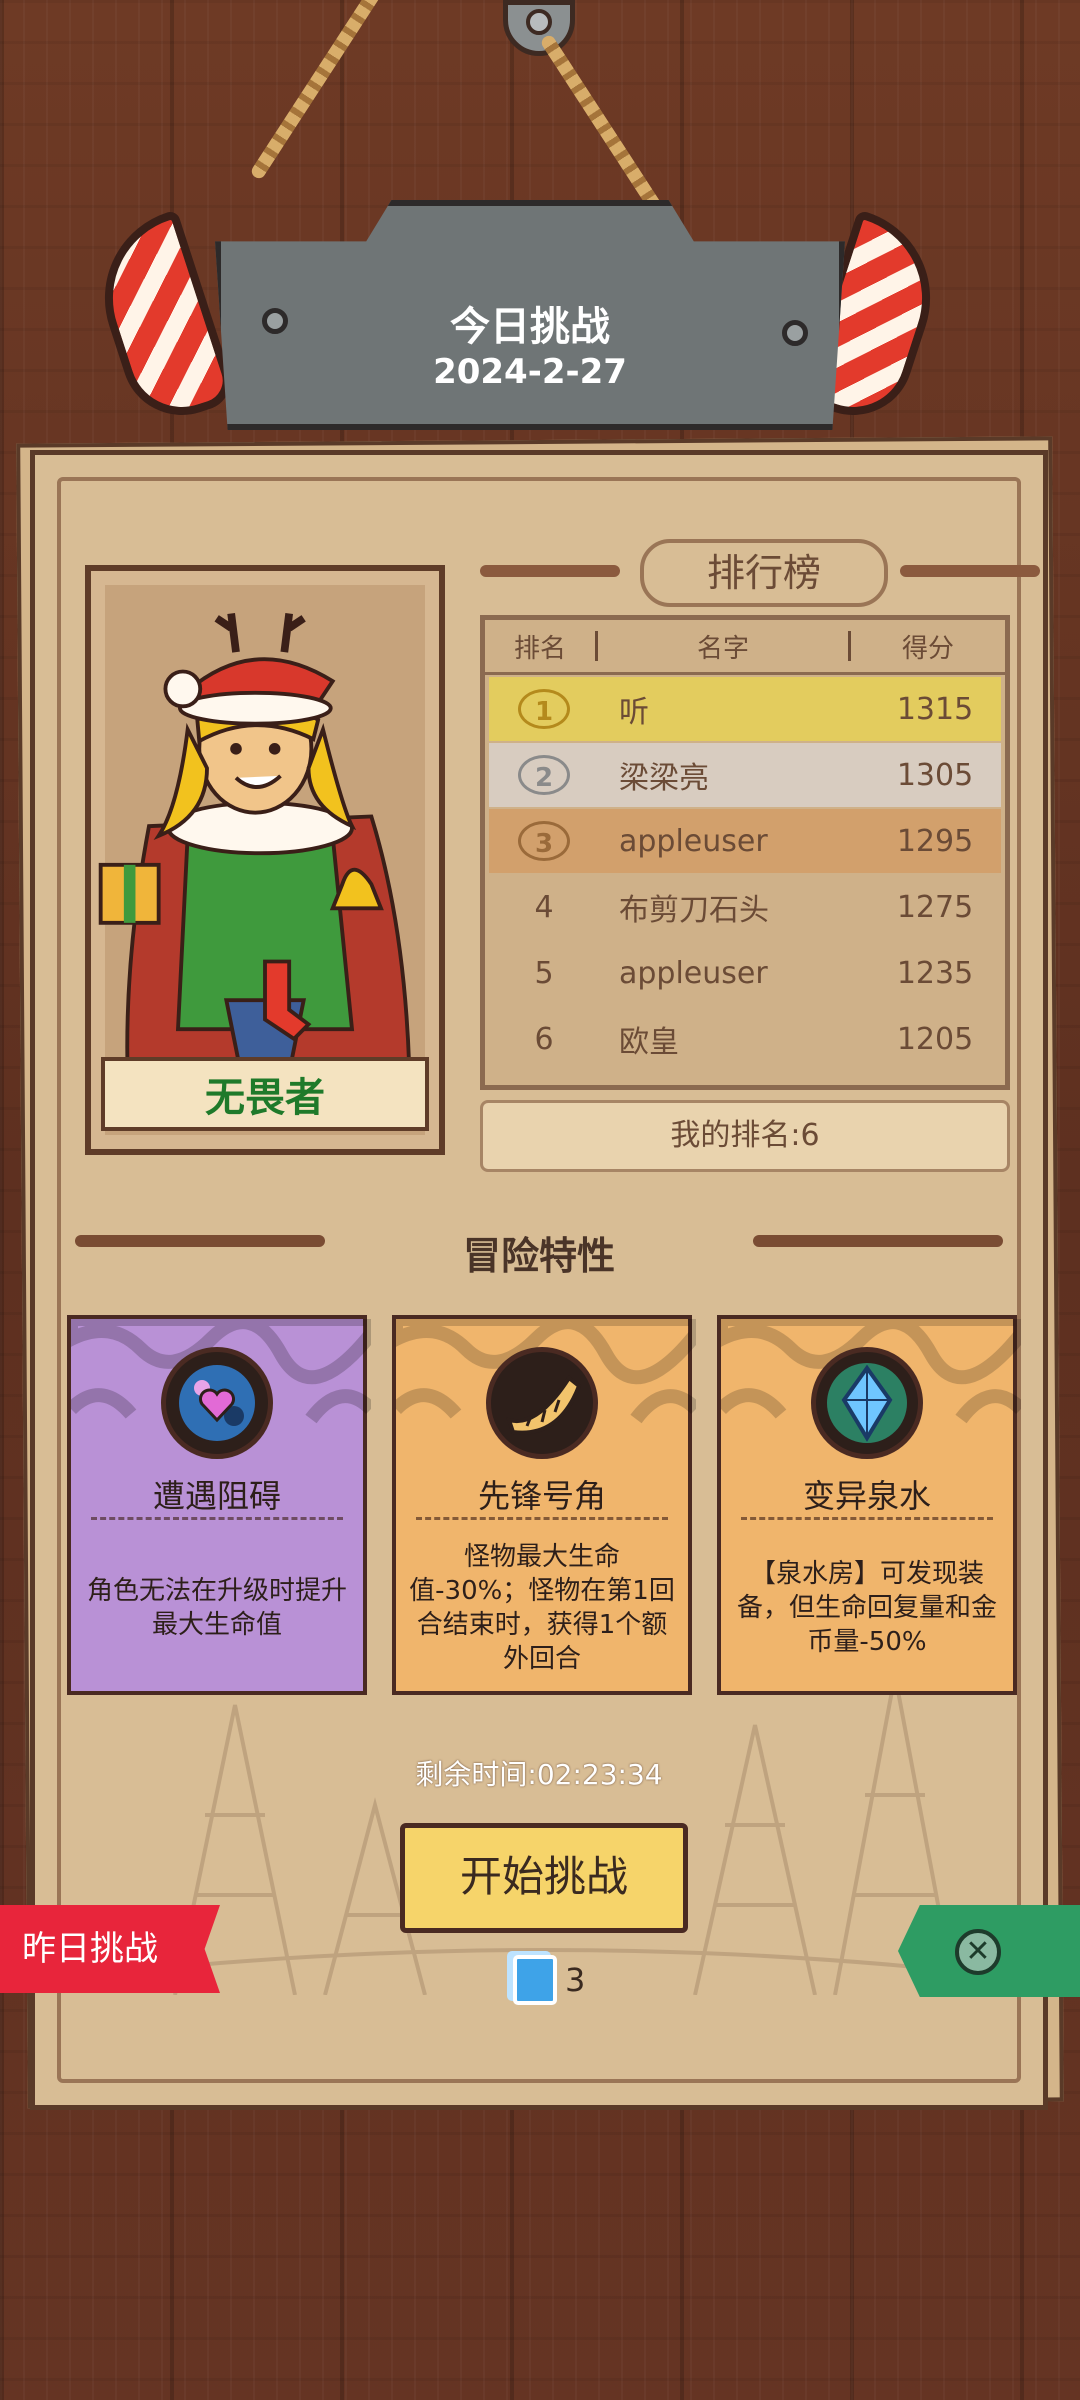  Describe the element at coordinates (649, 1042) in the screenshot. I see `name-cell: 欧皇` at that location.